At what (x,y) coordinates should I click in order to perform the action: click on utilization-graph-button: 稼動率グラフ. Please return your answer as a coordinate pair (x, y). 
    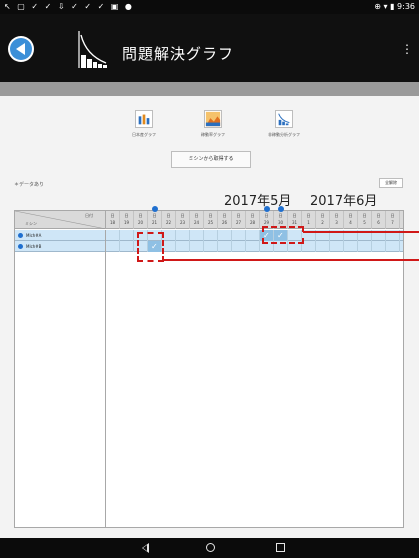
    Looking at the image, I should click on (213, 124).